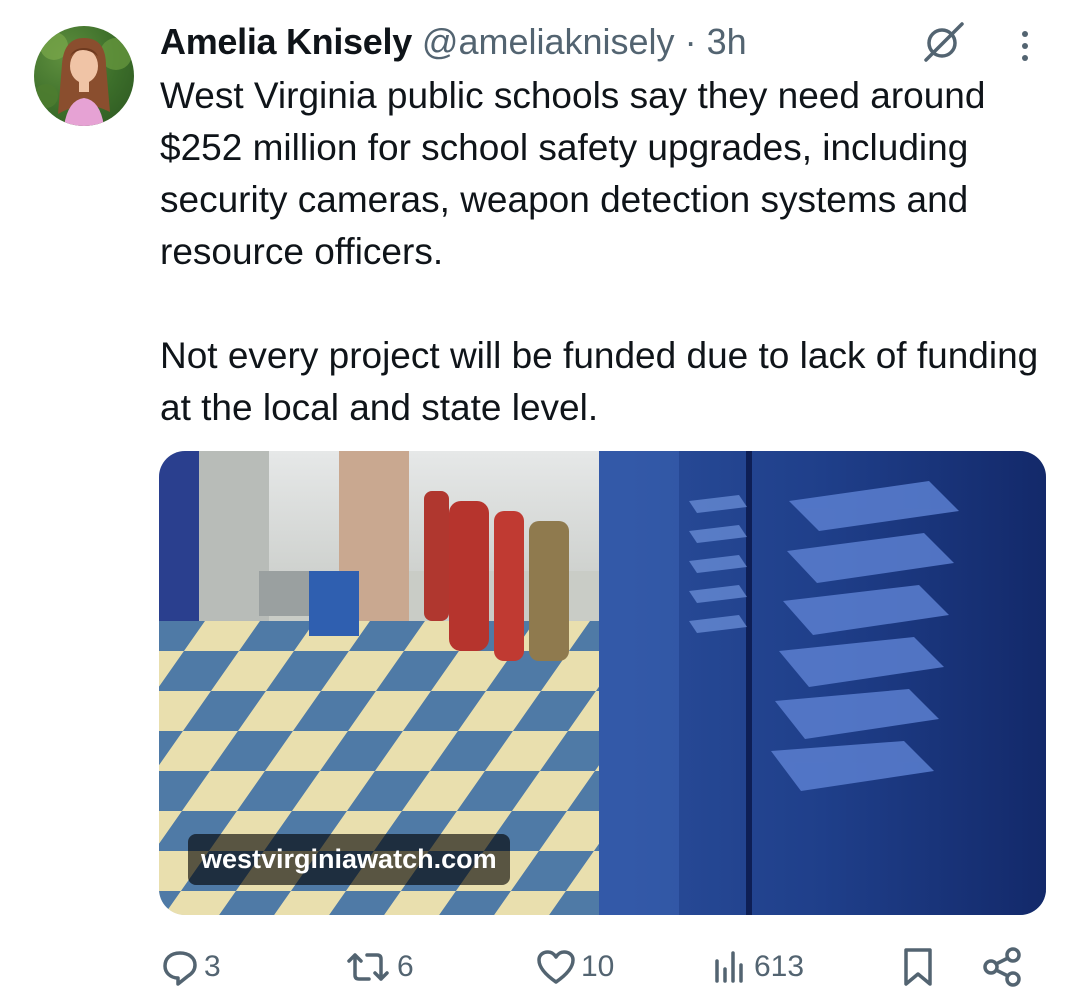 This screenshot has width=1080, height=998. What do you see at coordinates (180, 967) in the screenshot?
I see `reply-icon` at bounding box center [180, 967].